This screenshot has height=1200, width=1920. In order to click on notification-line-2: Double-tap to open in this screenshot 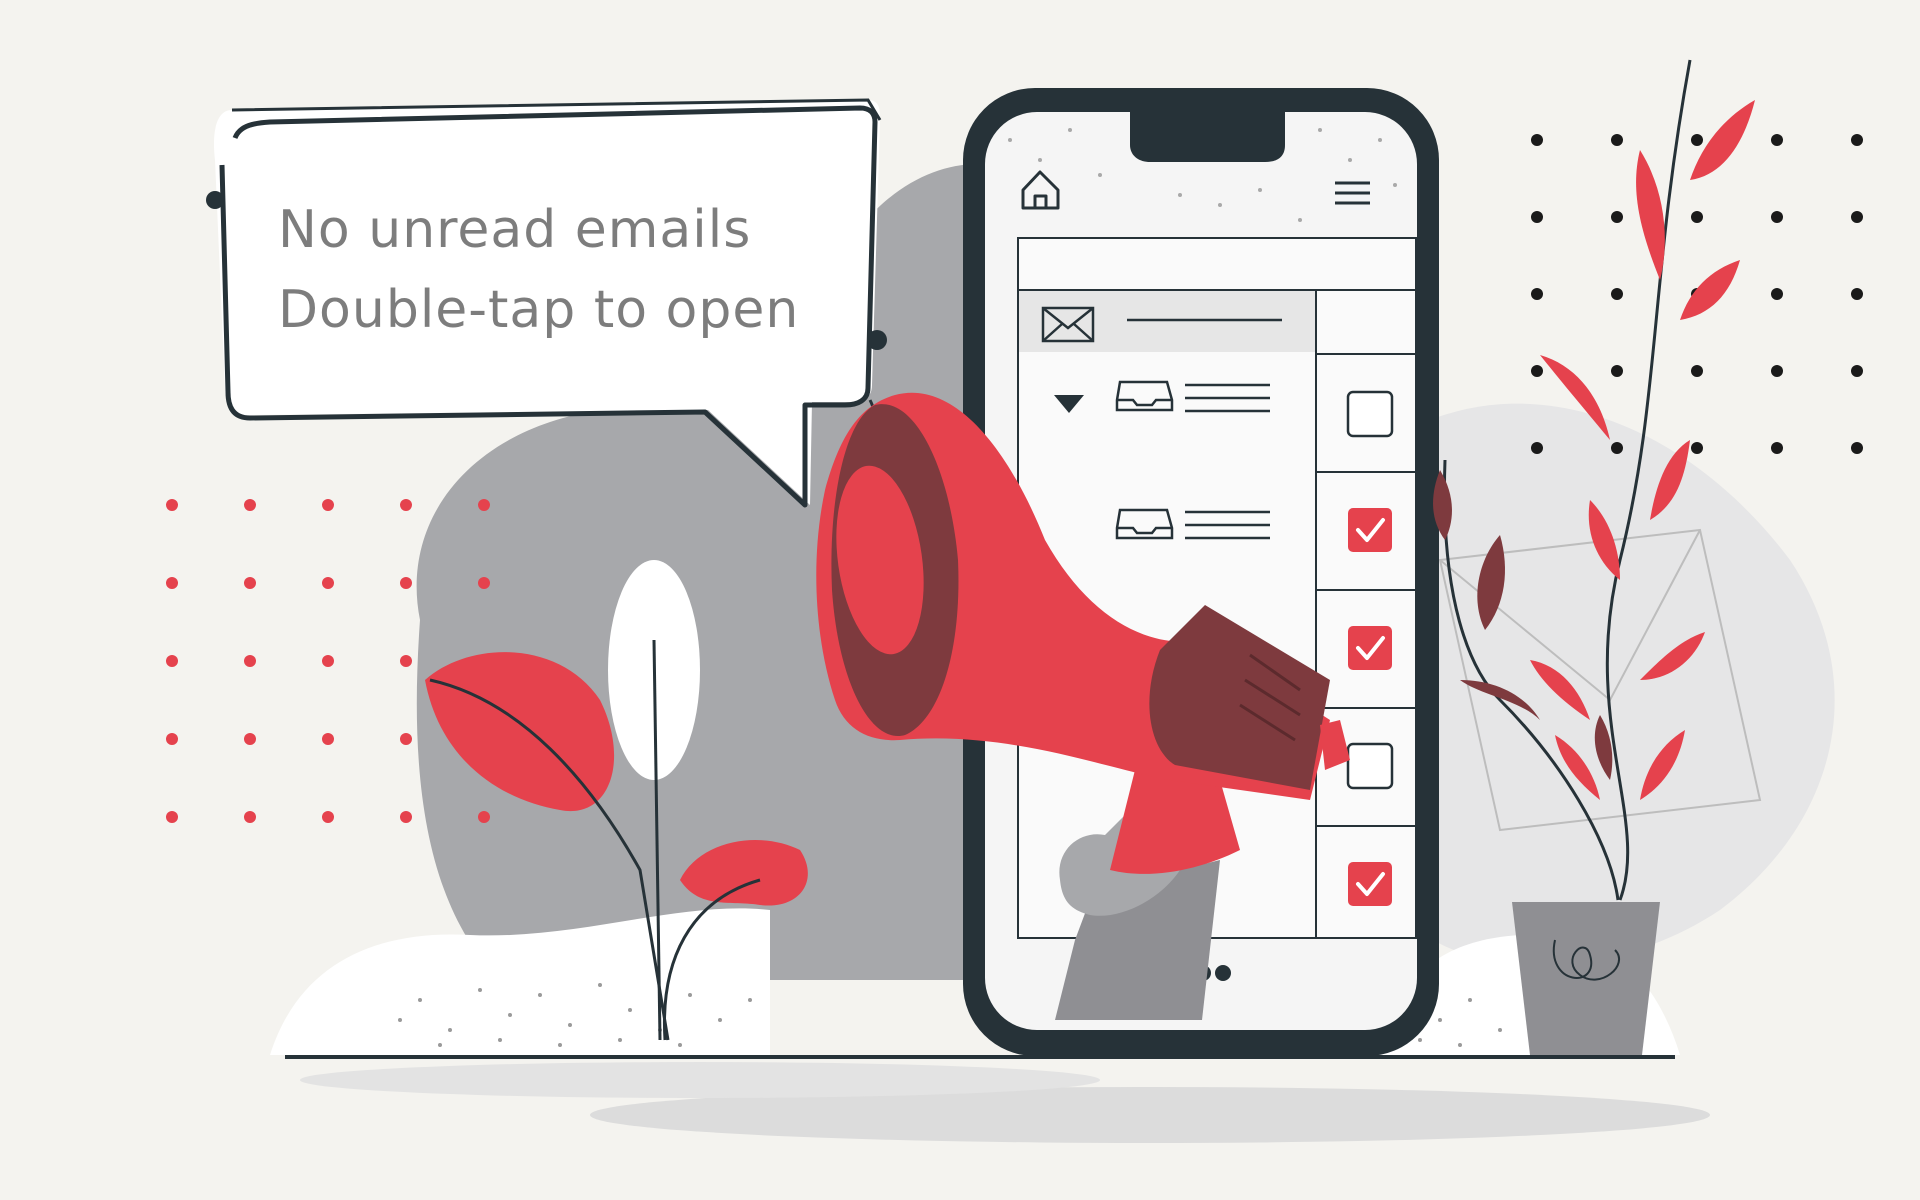, I will do `click(539, 310)`.